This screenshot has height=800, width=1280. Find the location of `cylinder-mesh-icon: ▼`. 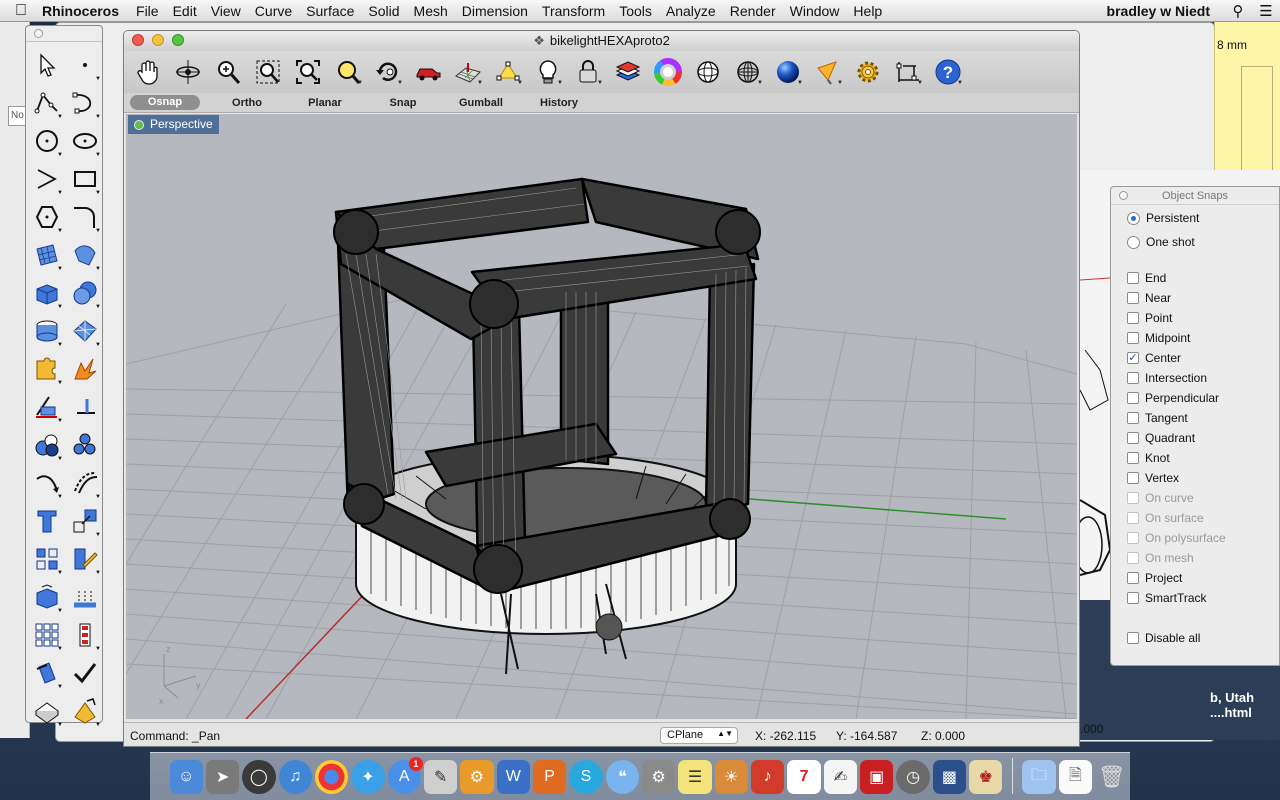

cylinder-mesh-icon: ▼ is located at coordinates (47, 331).